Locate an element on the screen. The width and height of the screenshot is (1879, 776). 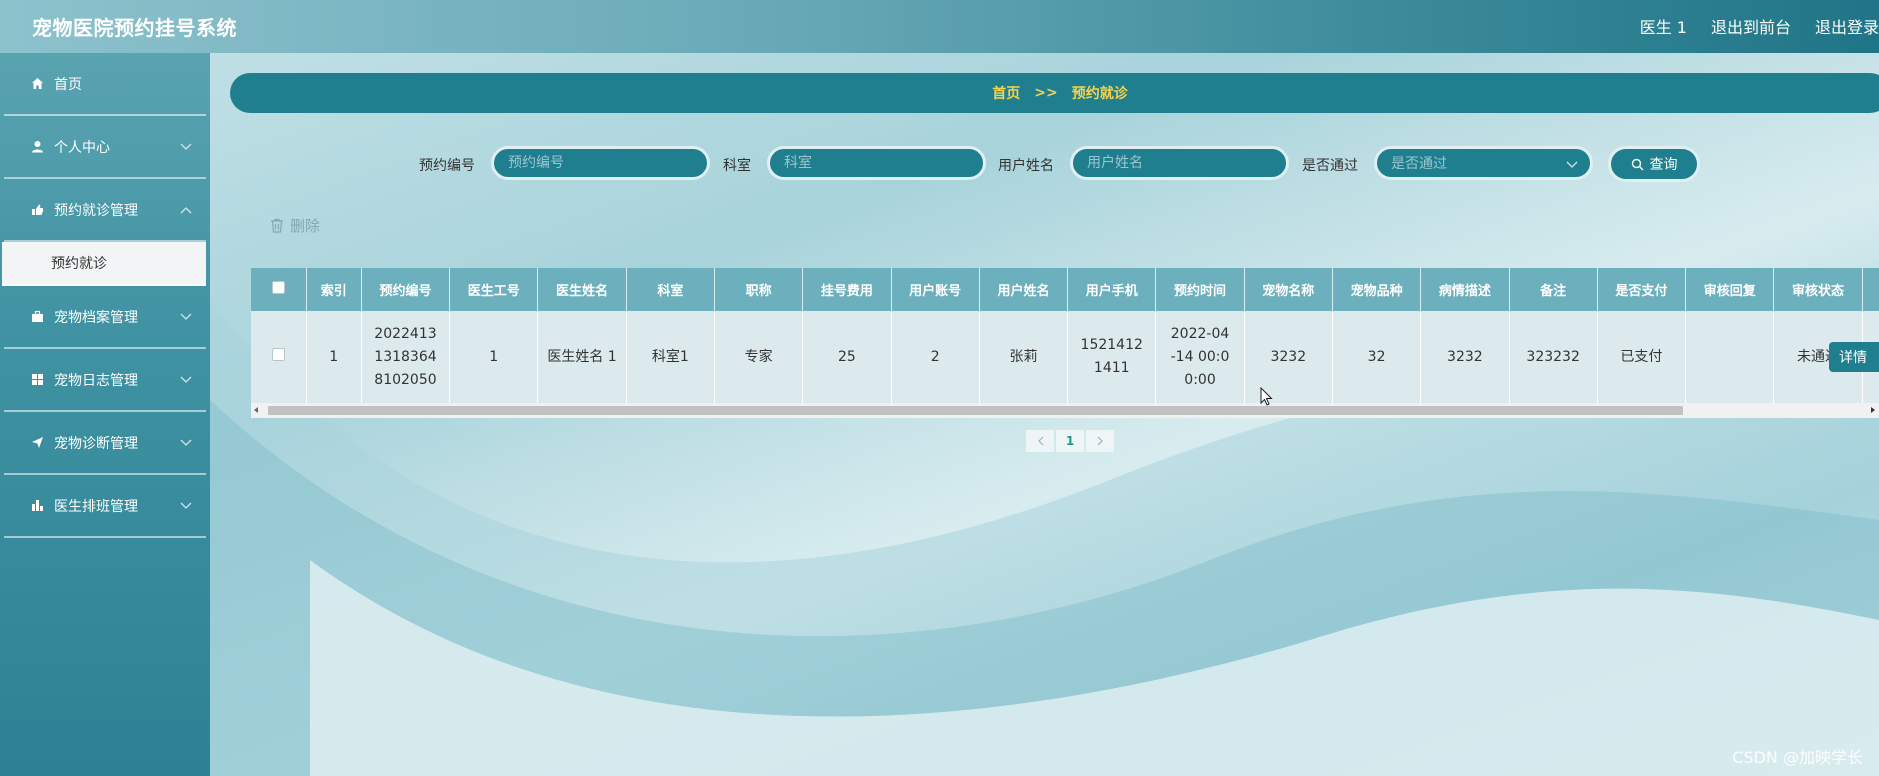
sidebar-item-pet-diagnosis: 宠物诊断管理 is located at coordinates (105, 443).